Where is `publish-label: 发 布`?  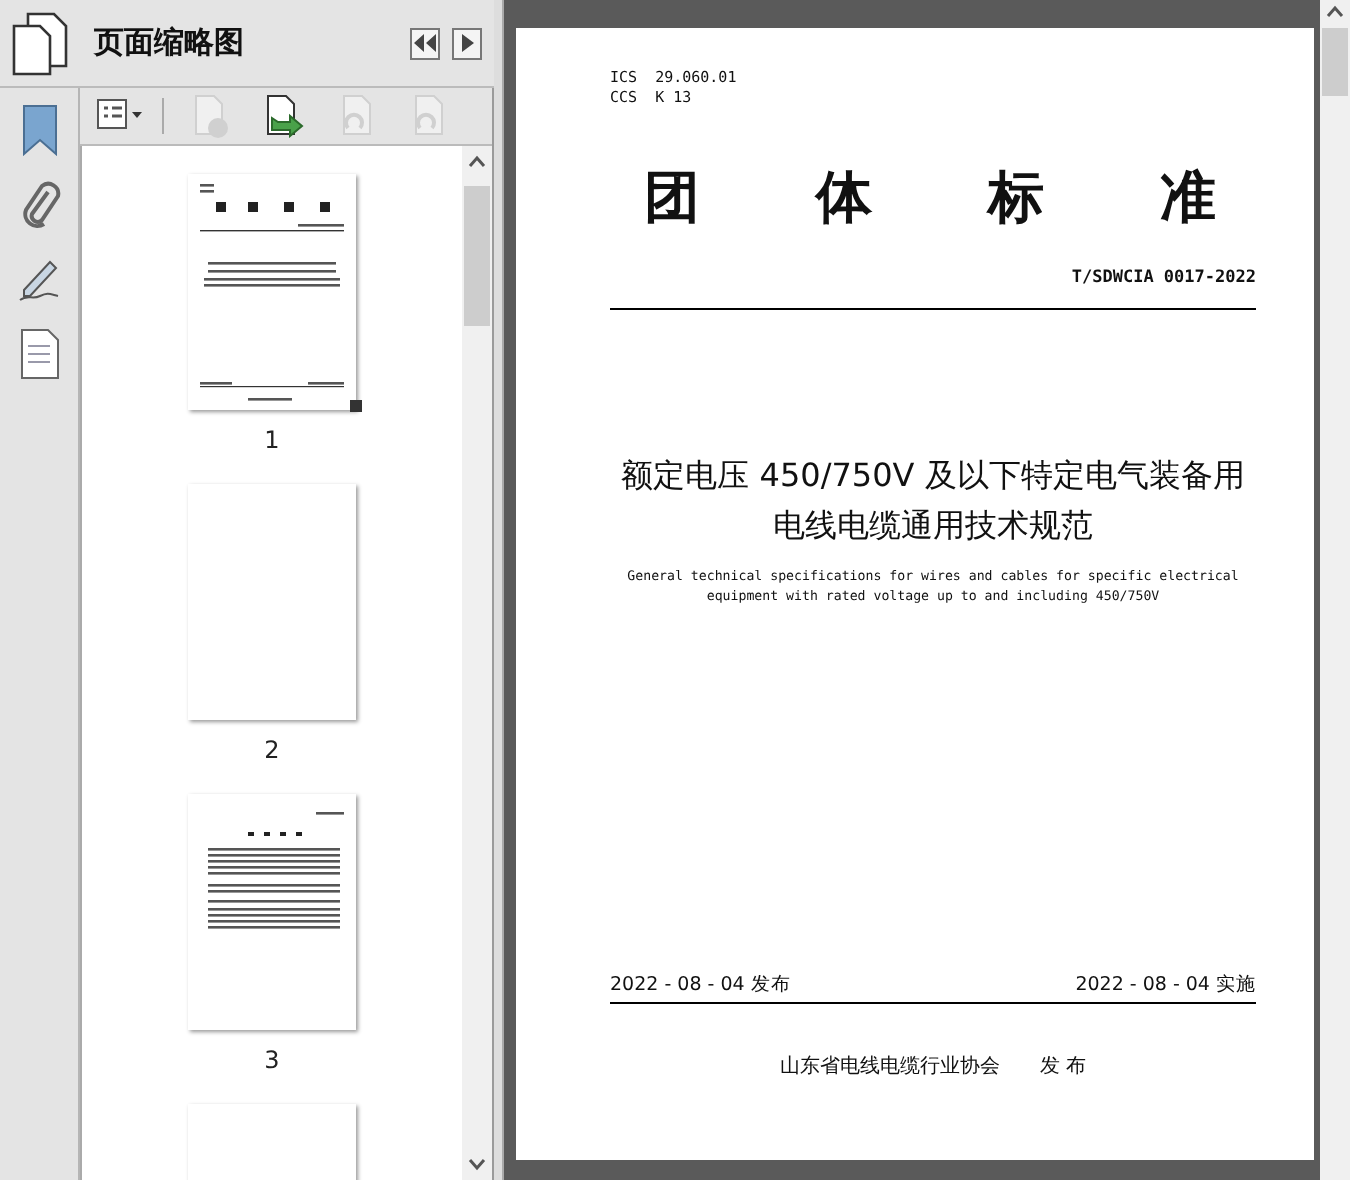 publish-label: 发 布 is located at coordinates (1063, 1067).